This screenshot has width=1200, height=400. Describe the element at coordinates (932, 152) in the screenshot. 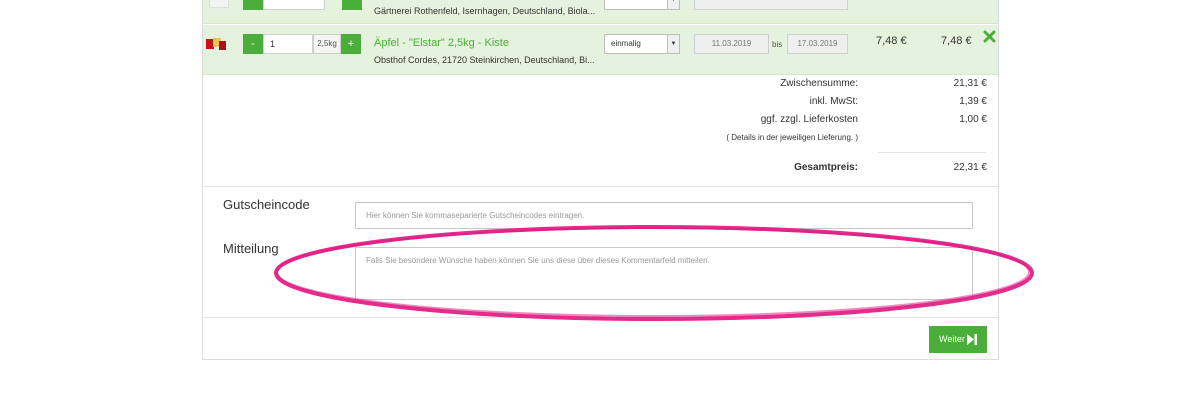

I see `totals-divider` at that location.